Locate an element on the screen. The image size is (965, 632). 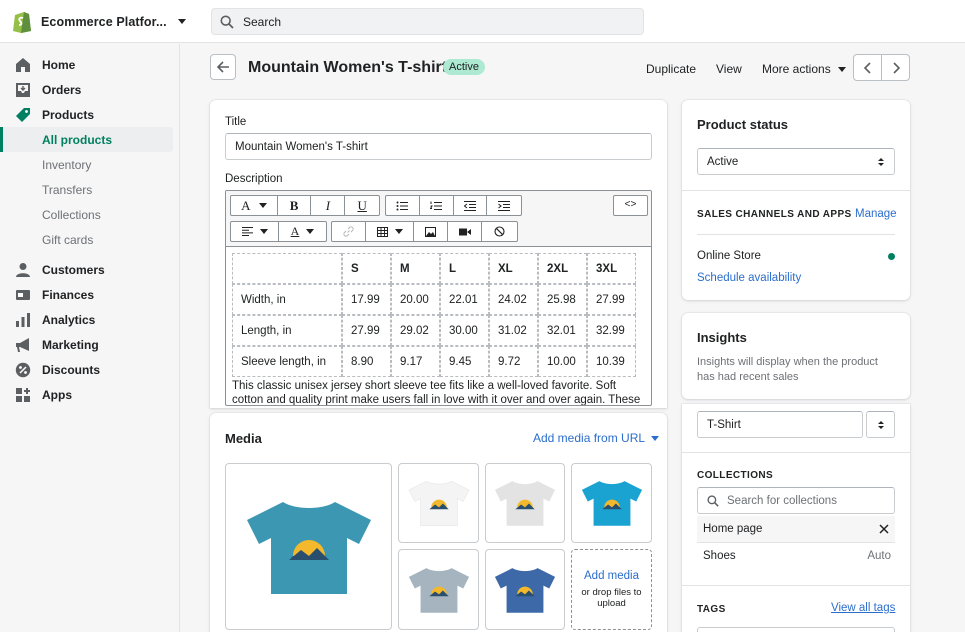
previous-product-button is located at coordinates (867, 67).